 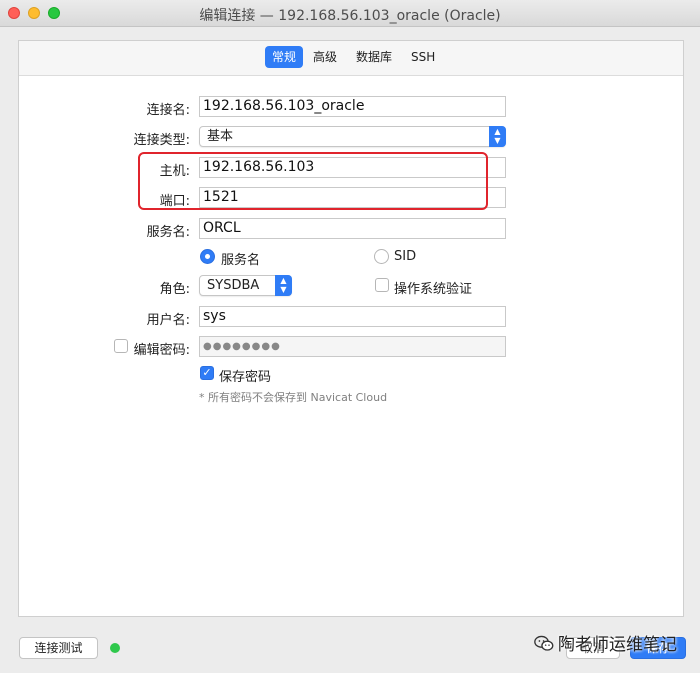 What do you see at coordinates (245, 377) in the screenshot?
I see `save-password-label: 保存密码` at bounding box center [245, 377].